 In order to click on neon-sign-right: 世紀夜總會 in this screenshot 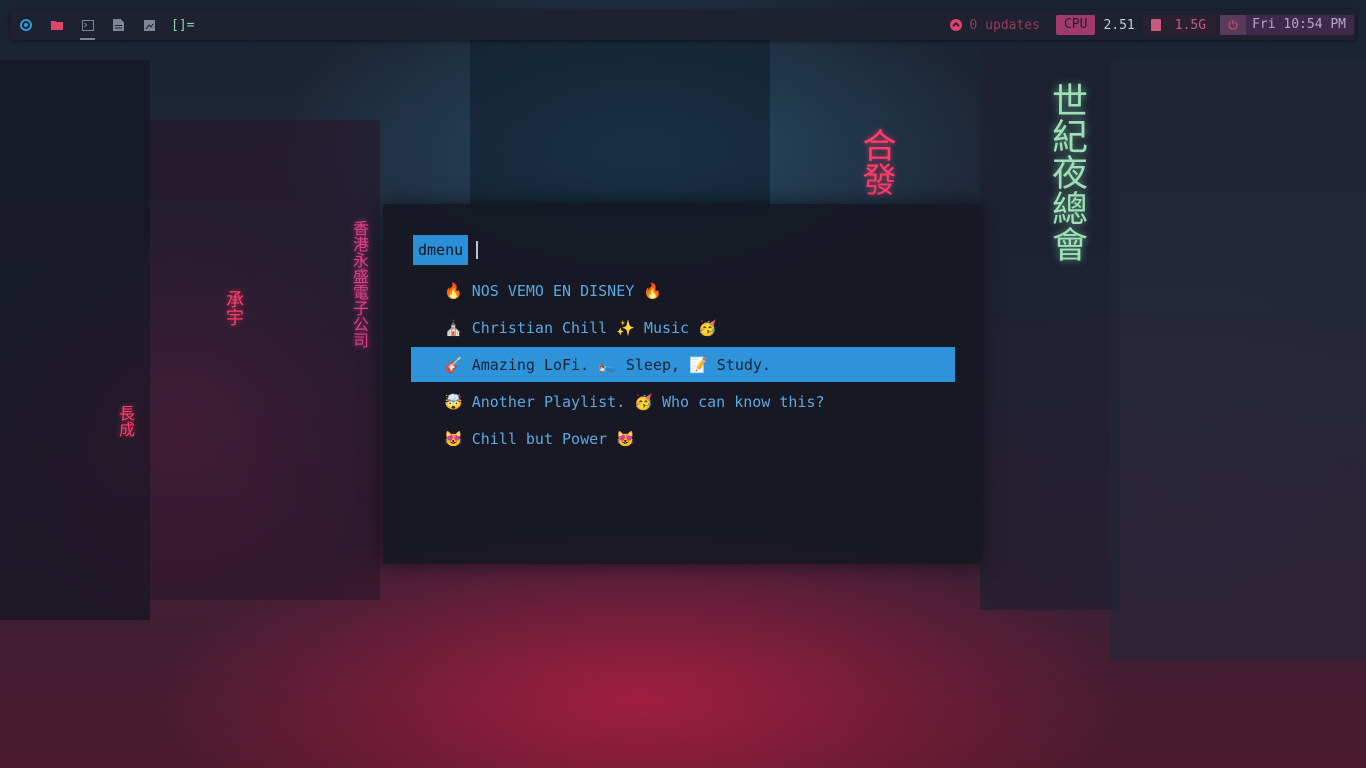, I will do `click(1066, 172)`.